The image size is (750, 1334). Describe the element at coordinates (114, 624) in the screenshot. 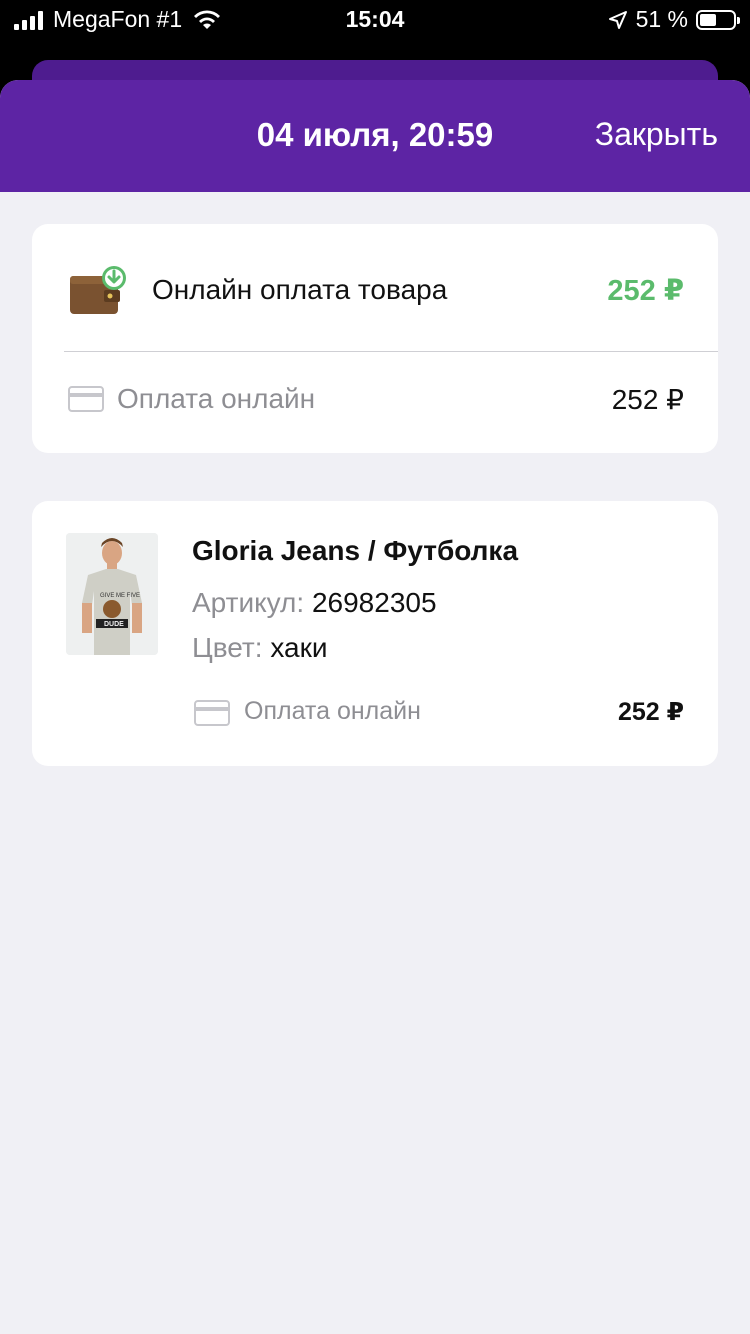

I see `svg-text: DUDE` at that location.